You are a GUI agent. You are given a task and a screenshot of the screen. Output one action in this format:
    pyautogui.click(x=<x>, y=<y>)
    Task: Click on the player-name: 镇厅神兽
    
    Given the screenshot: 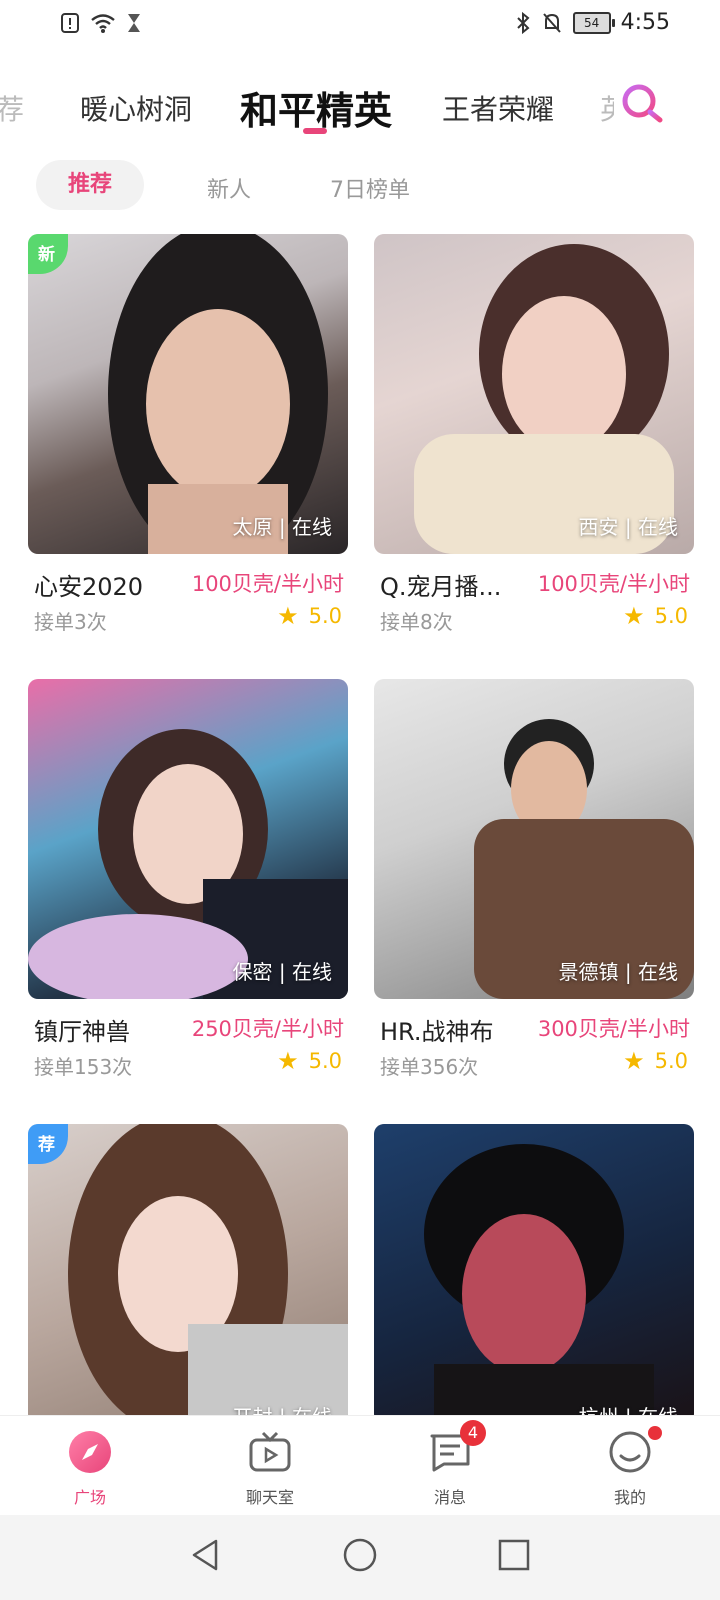 What is the action you would take?
    pyautogui.click(x=82, y=1032)
    